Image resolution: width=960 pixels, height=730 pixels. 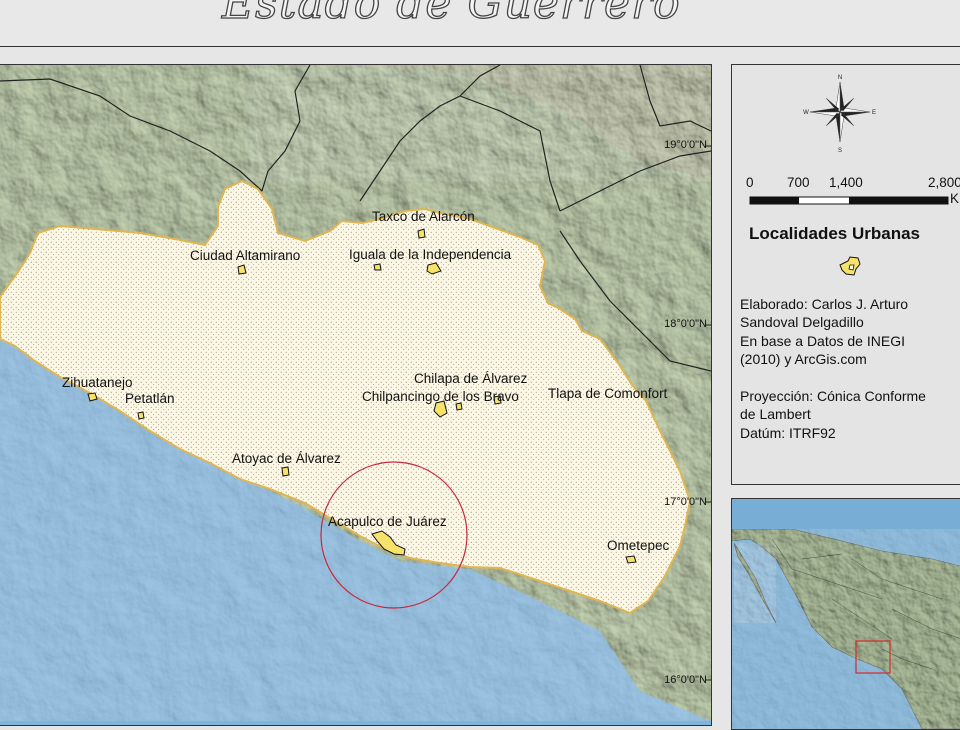 I want to click on city-label-taxco: Taxco de Alarcón, so click(x=423, y=216).